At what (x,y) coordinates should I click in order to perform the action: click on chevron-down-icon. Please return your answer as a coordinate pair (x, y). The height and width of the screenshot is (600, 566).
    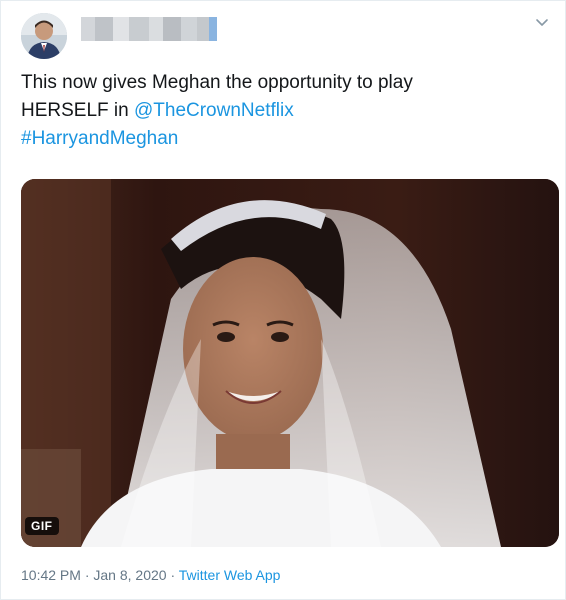
    Looking at the image, I should click on (542, 22).